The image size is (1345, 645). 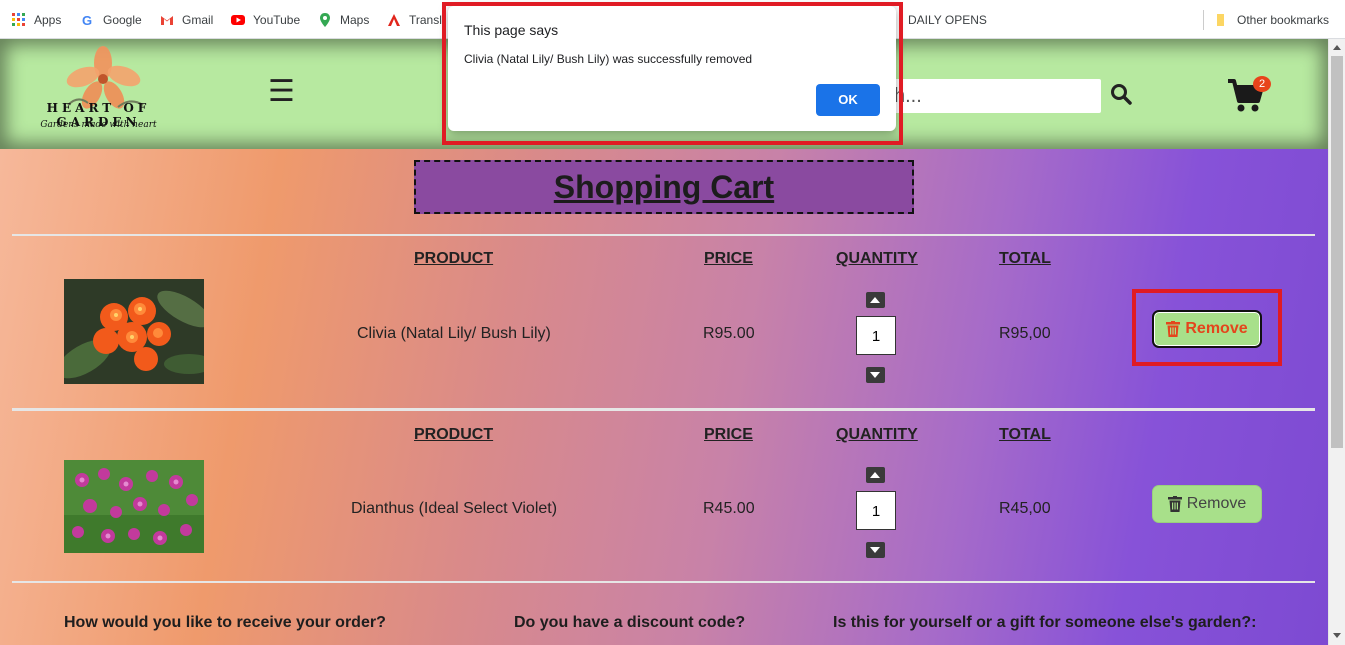 I want to click on product-price: R45.00, so click(x=729, y=508).